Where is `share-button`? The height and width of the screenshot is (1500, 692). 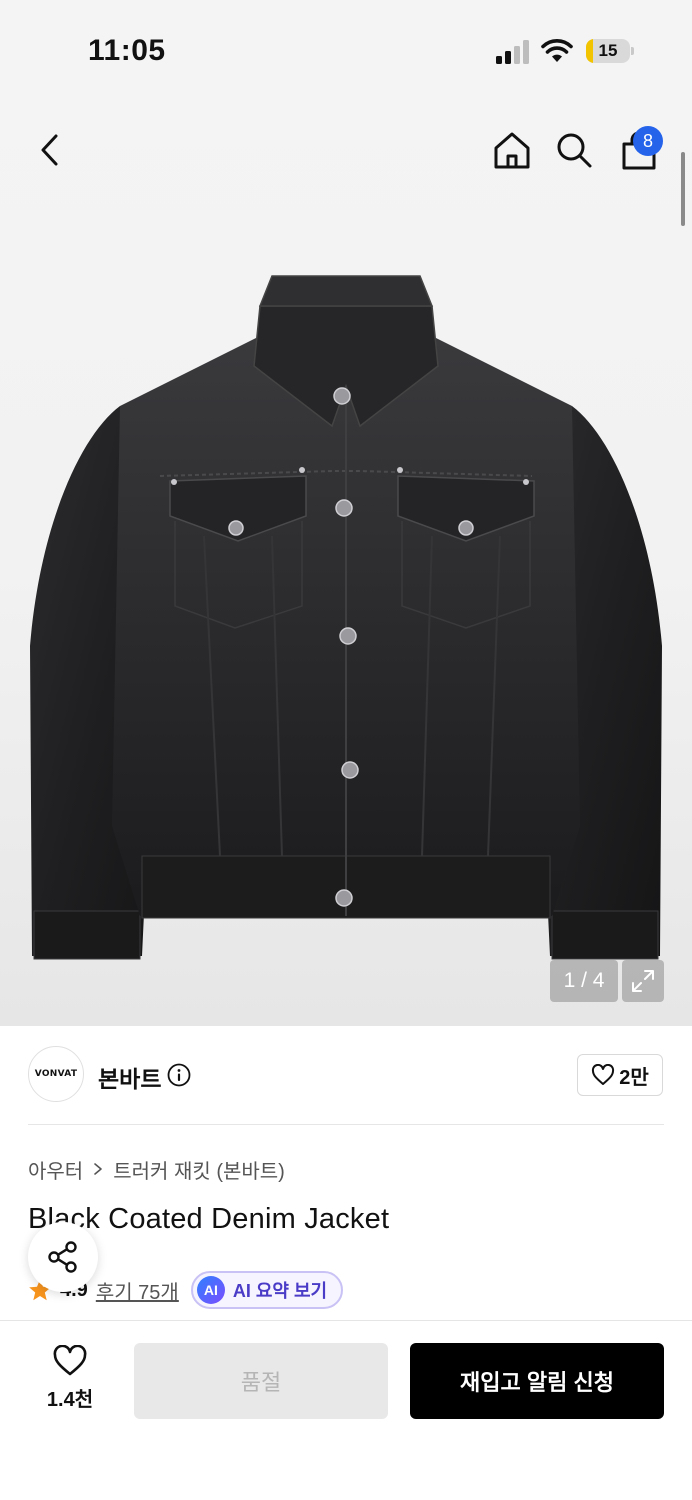 share-button is located at coordinates (63, 1257).